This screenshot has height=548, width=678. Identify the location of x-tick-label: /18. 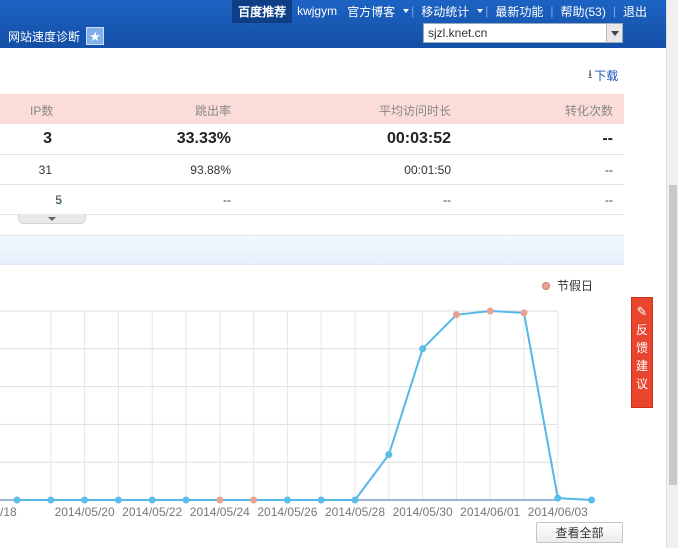
(8, 512).